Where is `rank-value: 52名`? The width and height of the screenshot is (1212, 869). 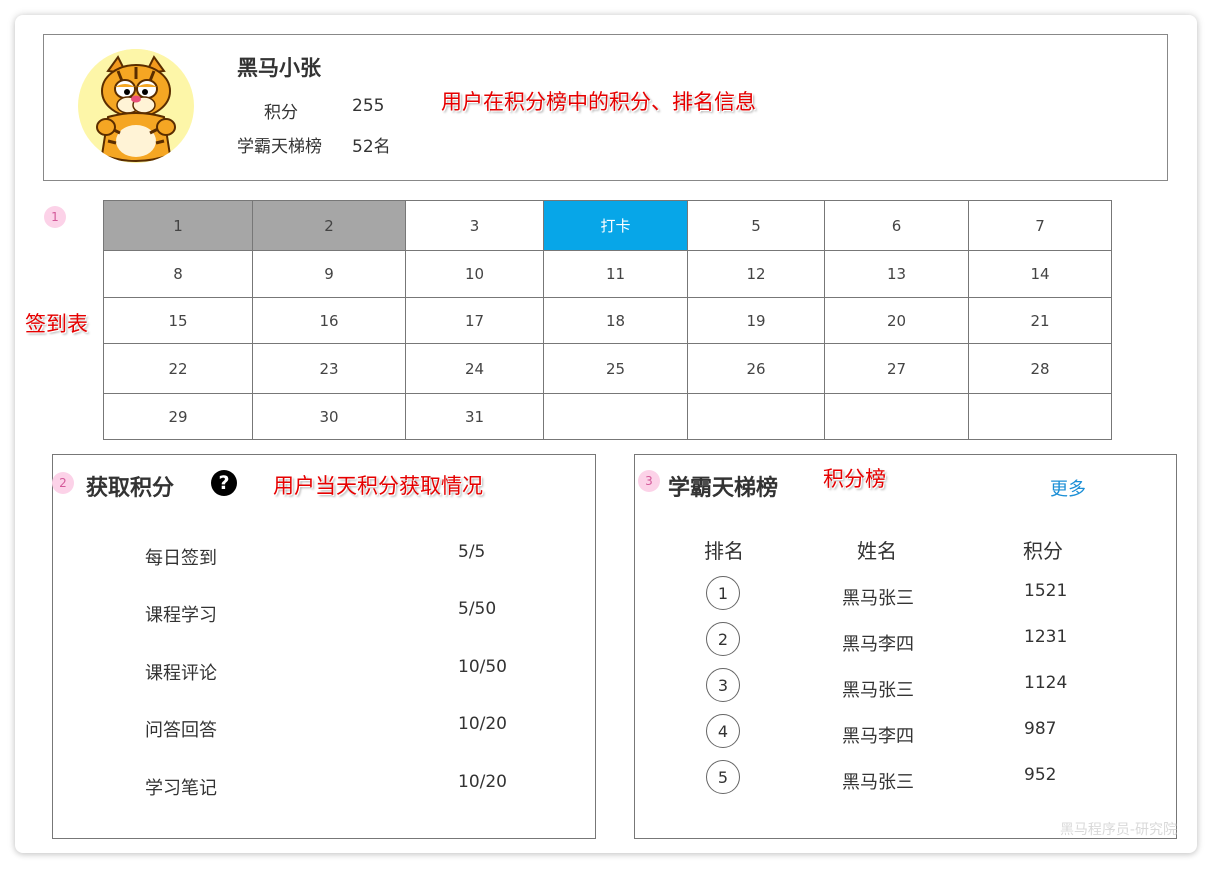
rank-value: 52名 is located at coordinates (371, 147).